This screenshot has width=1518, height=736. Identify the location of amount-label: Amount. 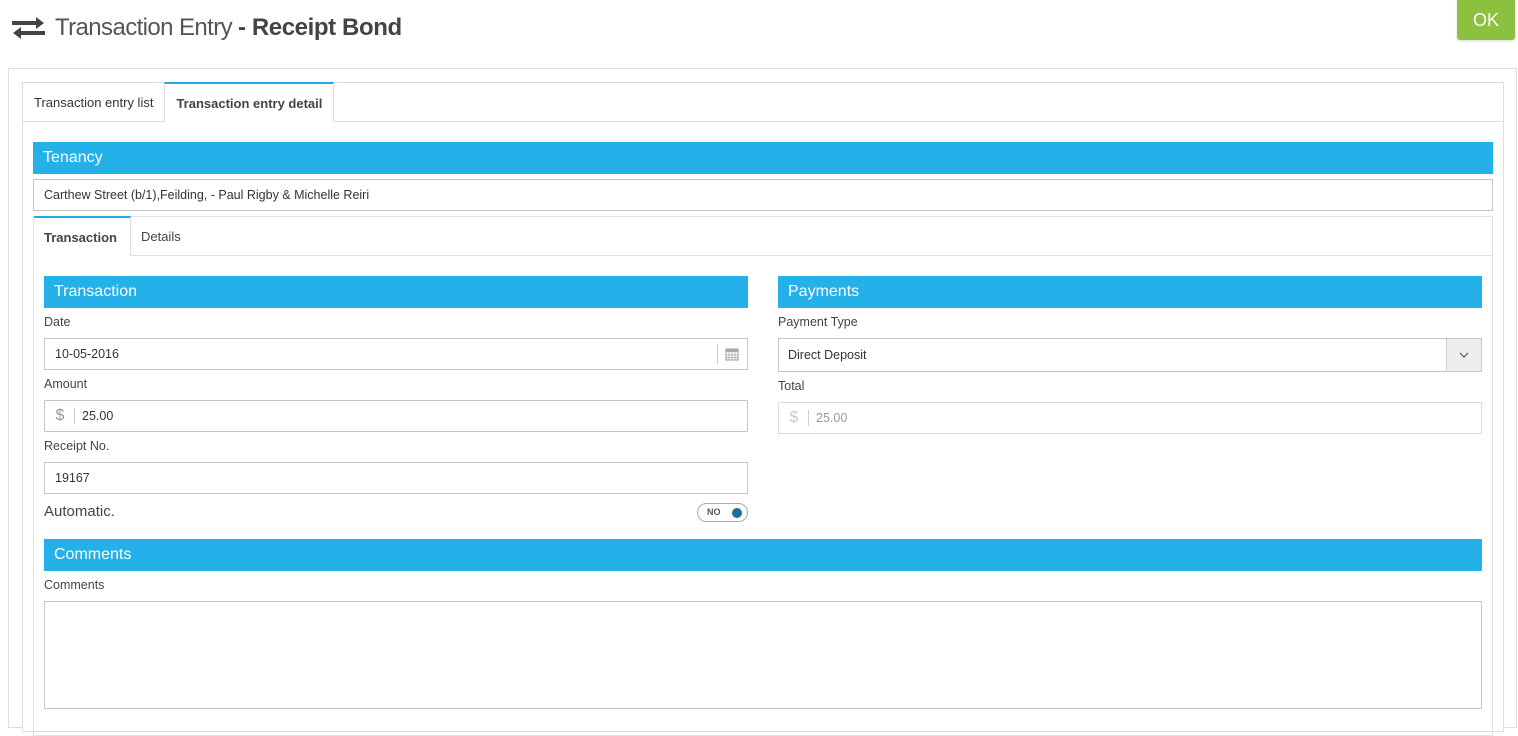
(66, 384).